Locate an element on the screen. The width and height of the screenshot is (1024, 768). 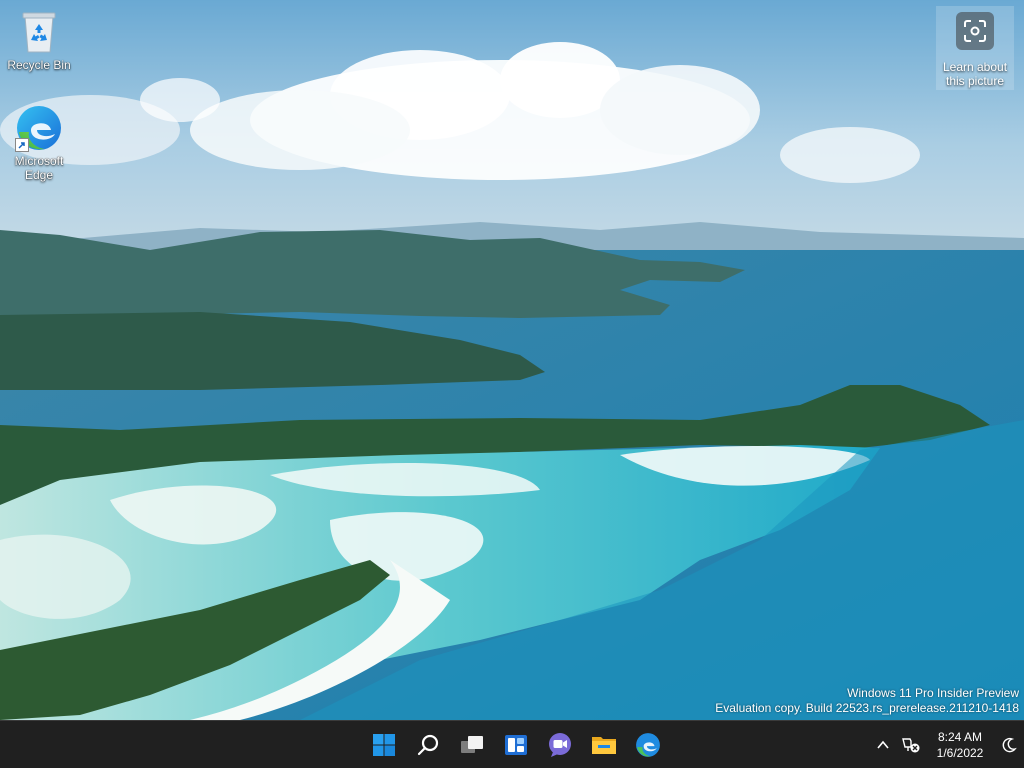
task-view-button is located at coordinates (472, 745).